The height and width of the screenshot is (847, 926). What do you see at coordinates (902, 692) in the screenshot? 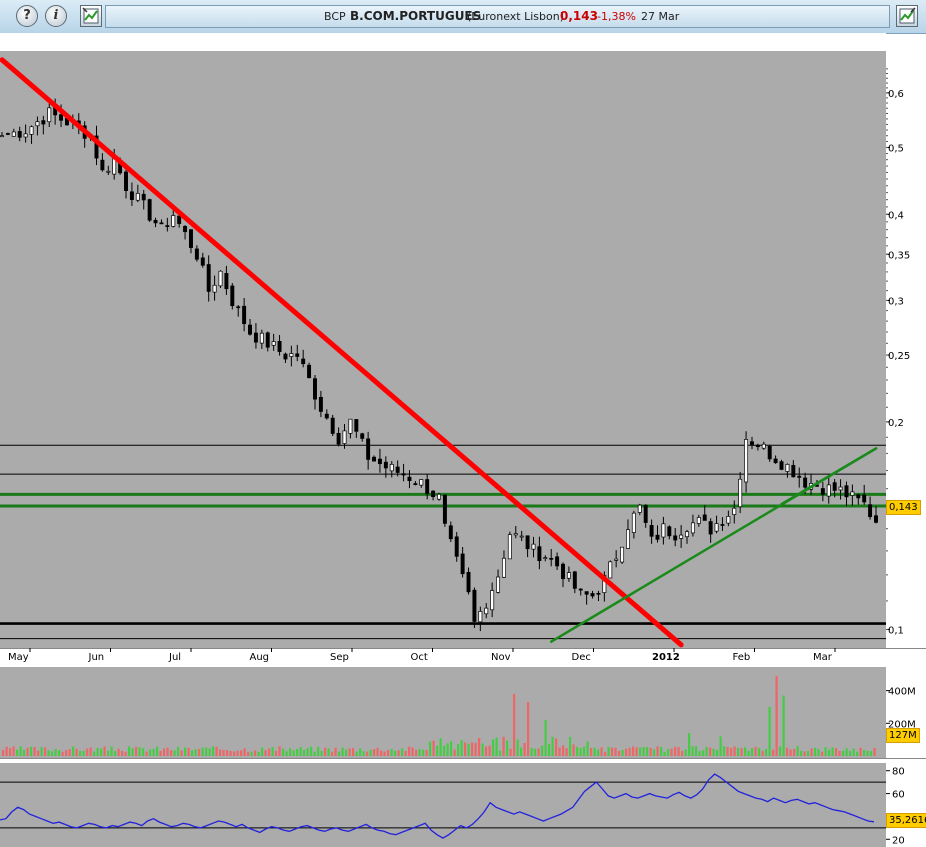
I see `volume-tick-label: 400M` at bounding box center [902, 692].